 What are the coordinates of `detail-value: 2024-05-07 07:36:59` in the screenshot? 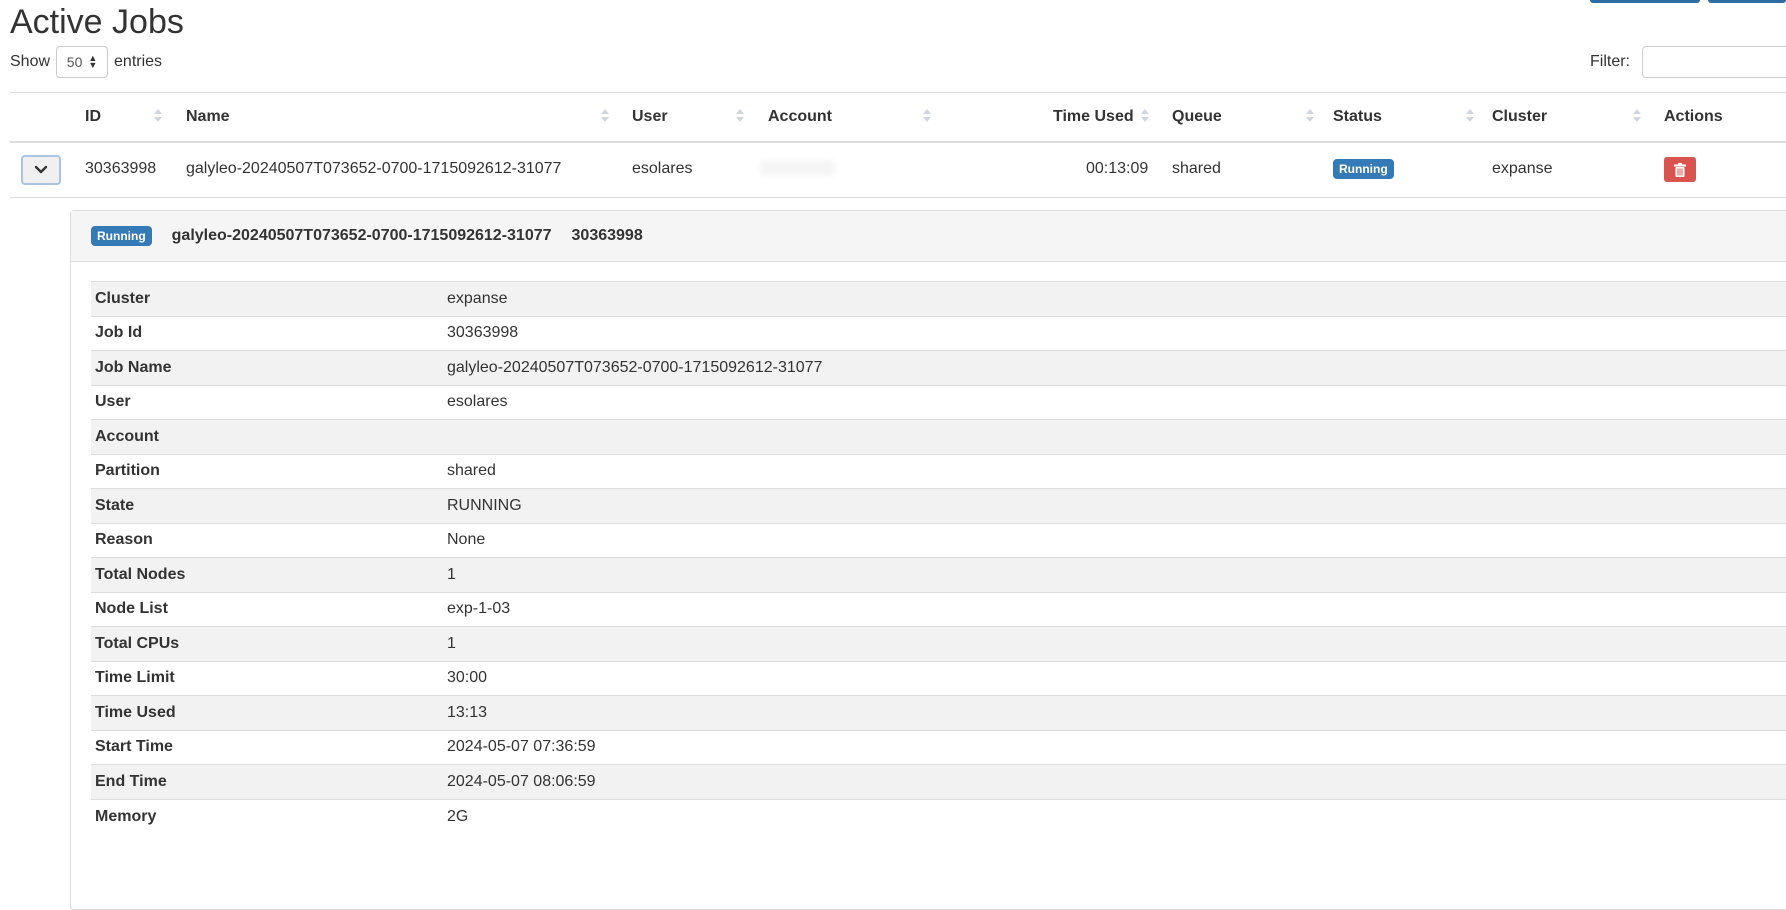 It's located at (1114, 747).